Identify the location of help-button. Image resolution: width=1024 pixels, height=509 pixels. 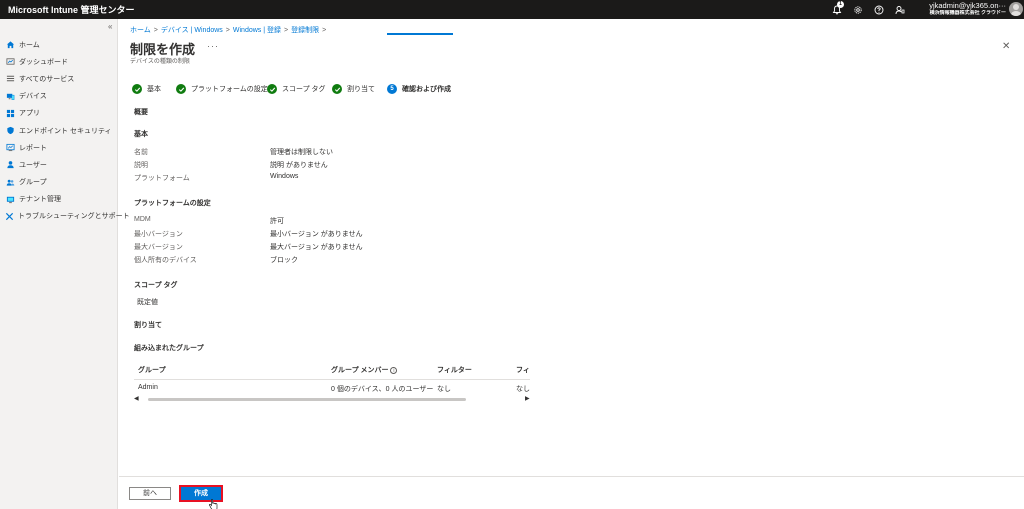
(878, 9).